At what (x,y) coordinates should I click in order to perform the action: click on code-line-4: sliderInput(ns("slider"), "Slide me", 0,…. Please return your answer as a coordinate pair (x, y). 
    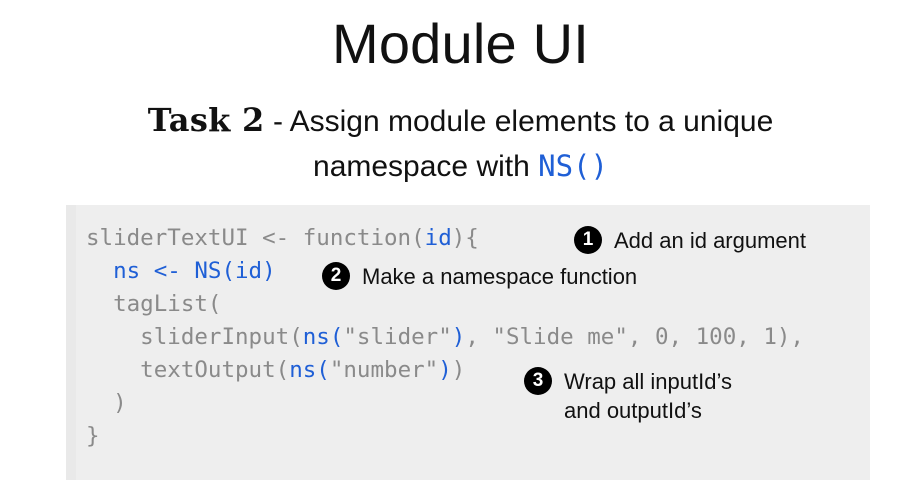
    Looking at the image, I should click on (445, 337).